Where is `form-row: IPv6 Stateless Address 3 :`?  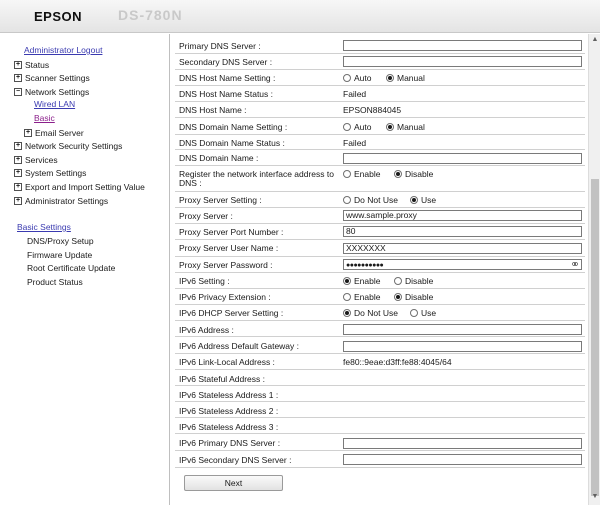 form-row: IPv6 Stateless Address 3 : is located at coordinates (380, 426).